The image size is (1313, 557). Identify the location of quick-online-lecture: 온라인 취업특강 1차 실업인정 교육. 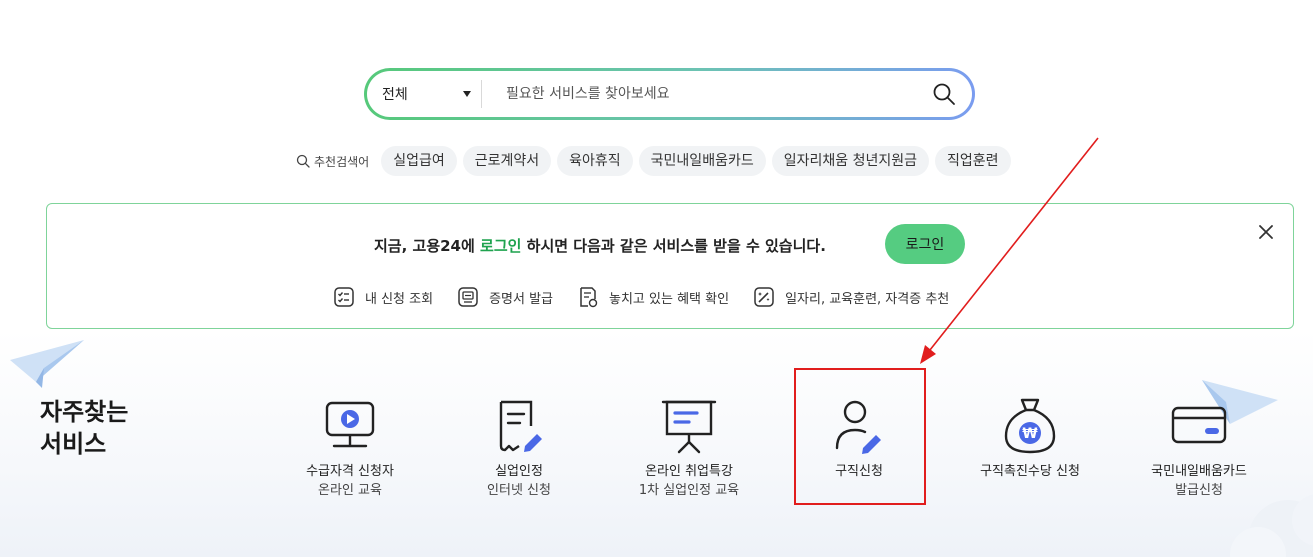
(689, 448).